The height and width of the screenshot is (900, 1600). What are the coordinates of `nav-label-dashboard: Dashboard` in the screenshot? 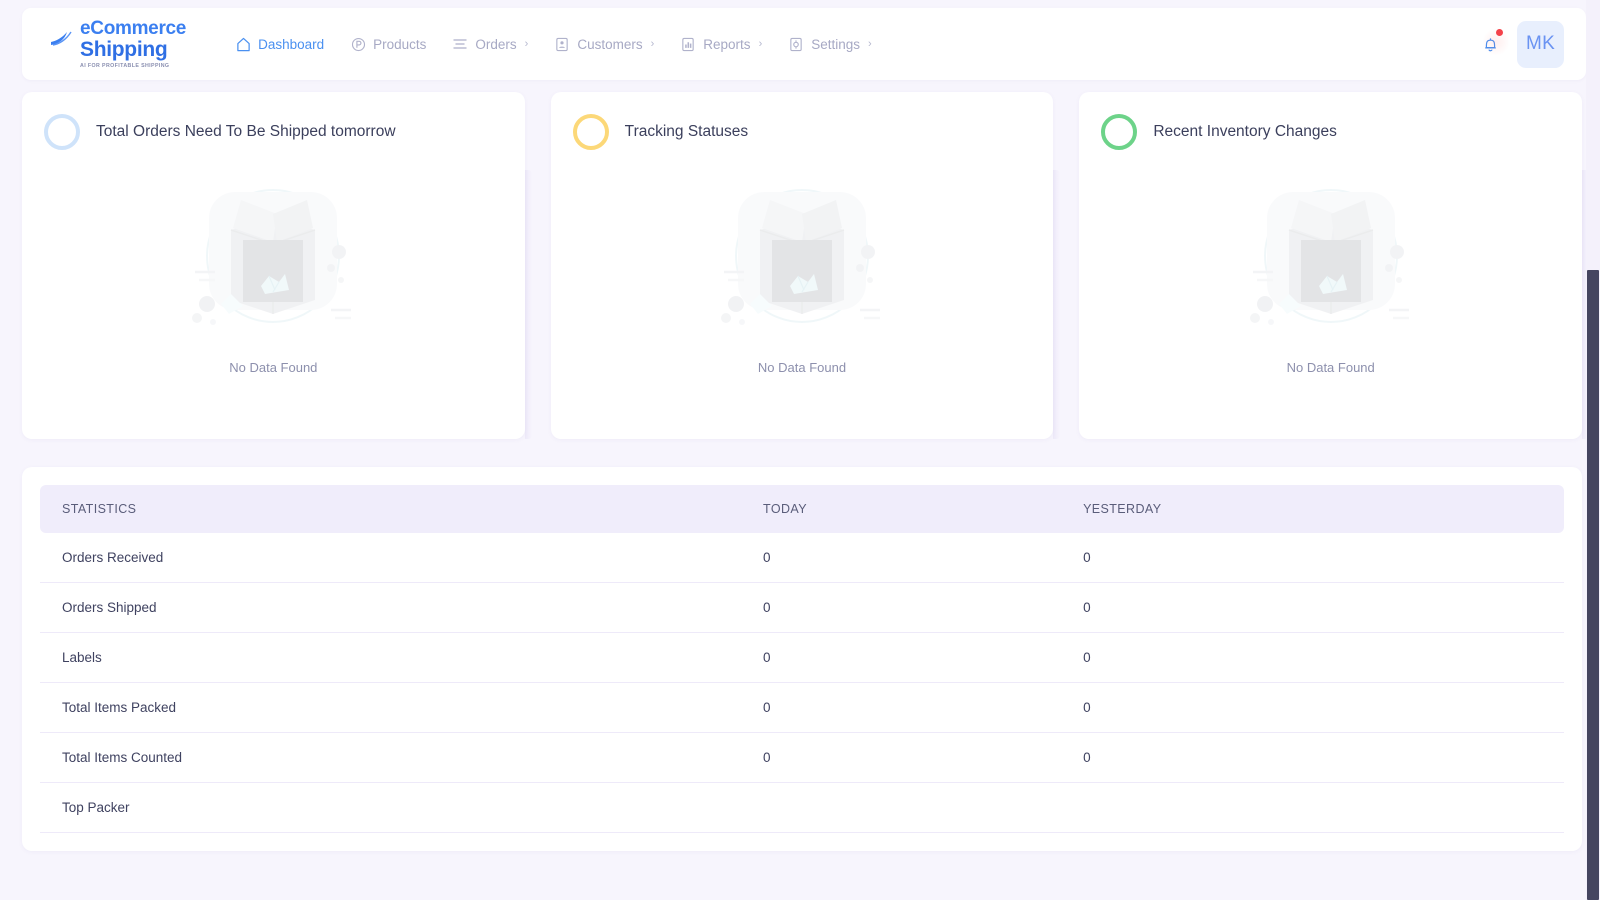 It's located at (291, 44).